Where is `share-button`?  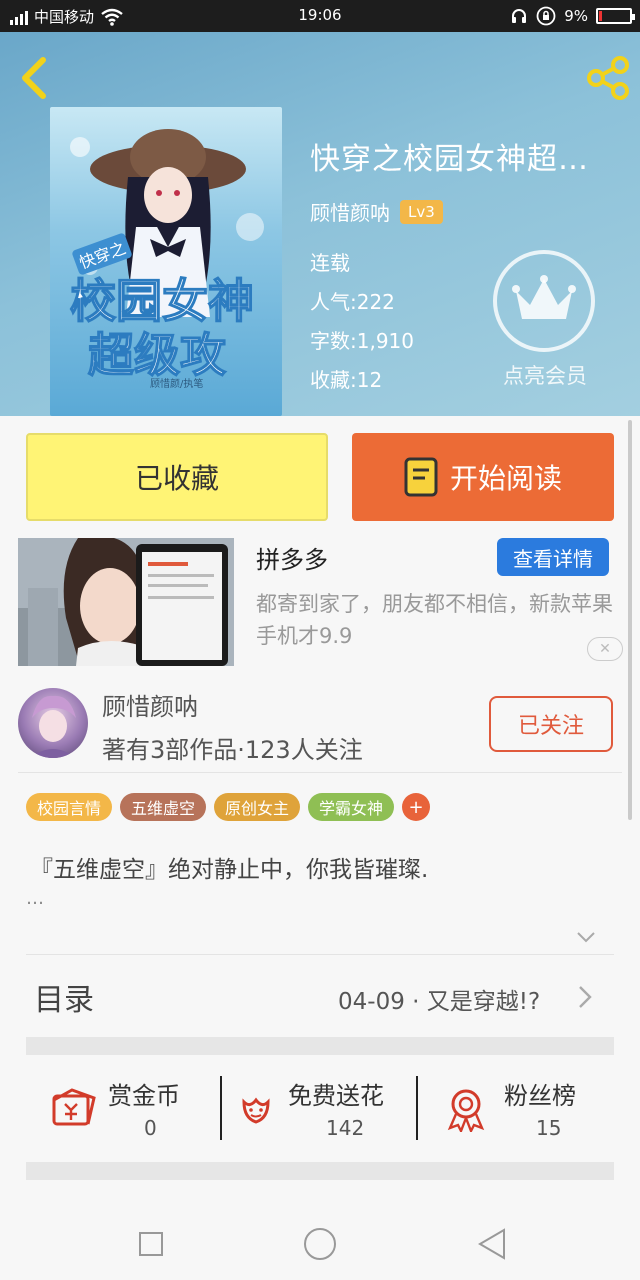
share-button is located at coordinates (608, 78).